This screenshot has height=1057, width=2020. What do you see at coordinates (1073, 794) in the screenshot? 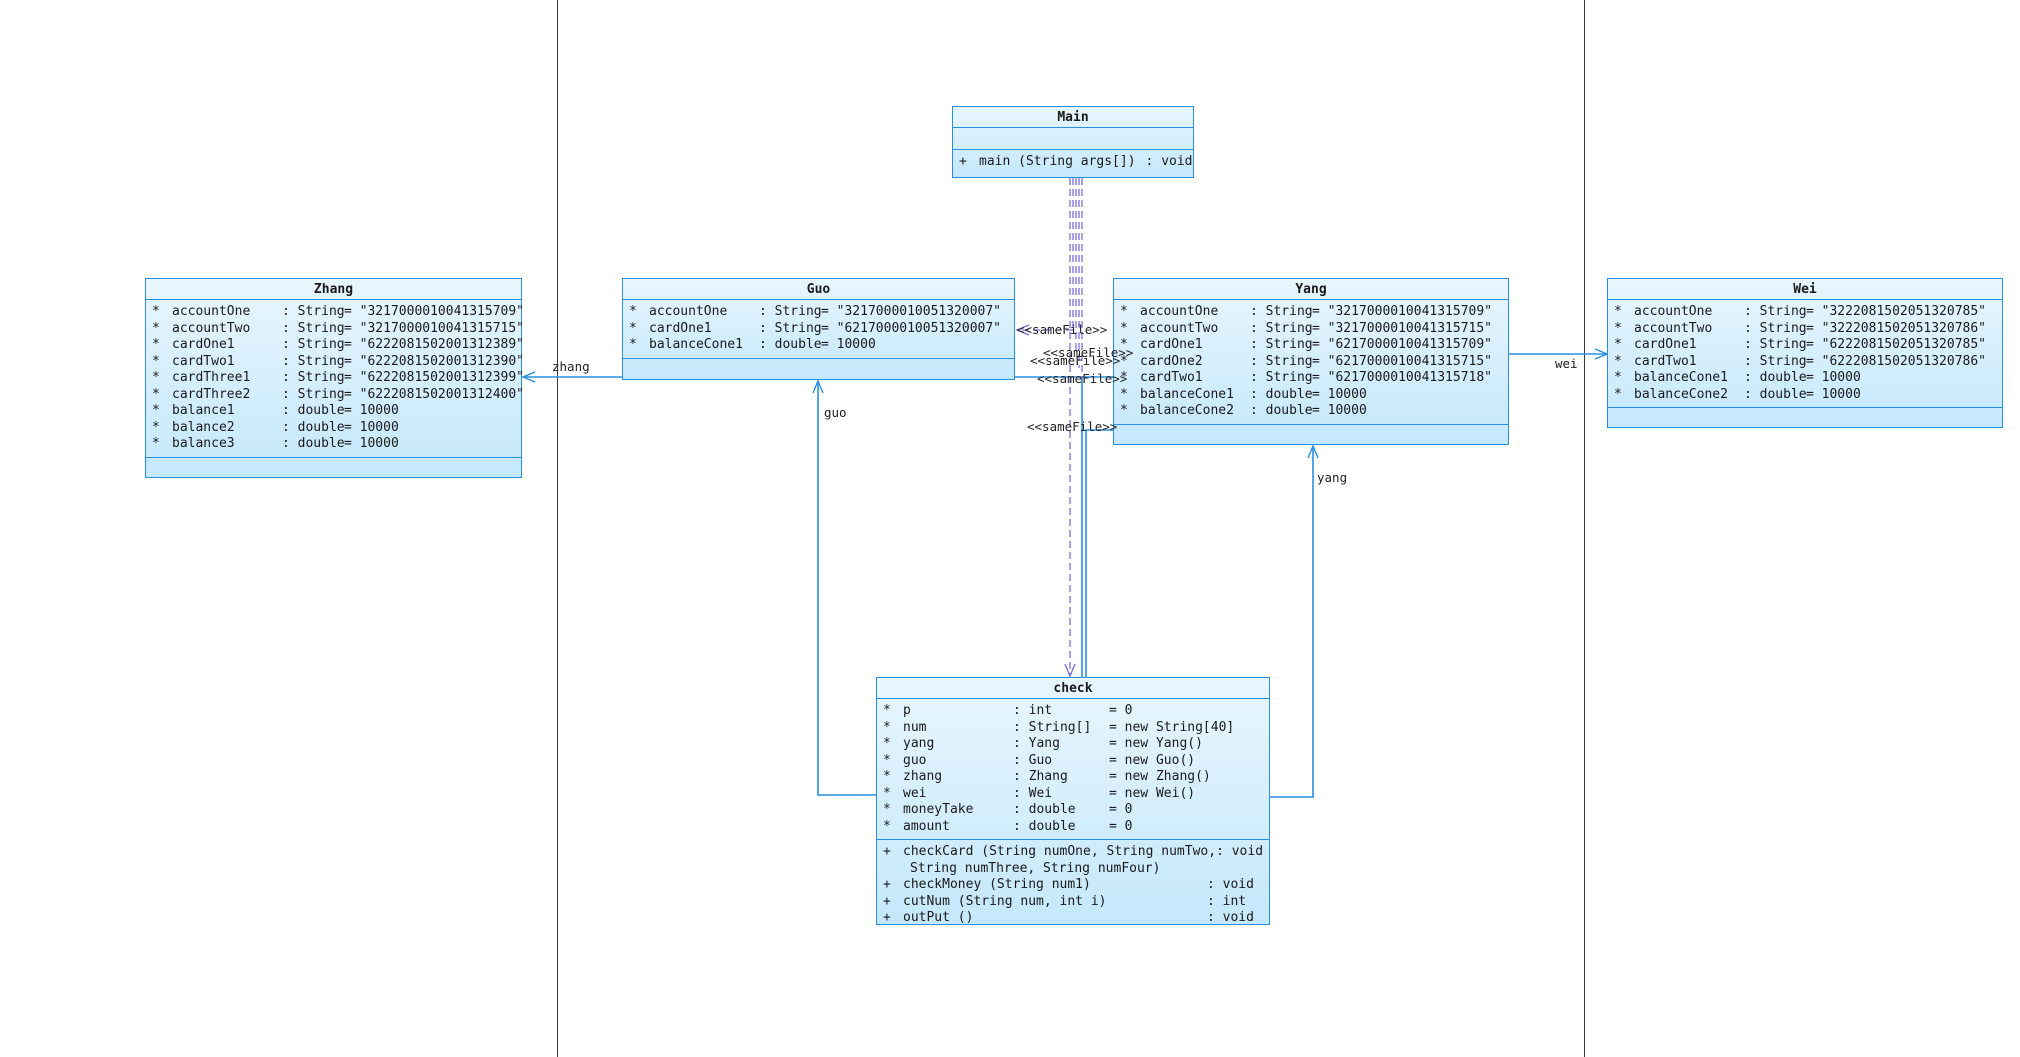
I see `attribute-row: * wei: Wei = new Wei()` at bounding box center [1073, 794].